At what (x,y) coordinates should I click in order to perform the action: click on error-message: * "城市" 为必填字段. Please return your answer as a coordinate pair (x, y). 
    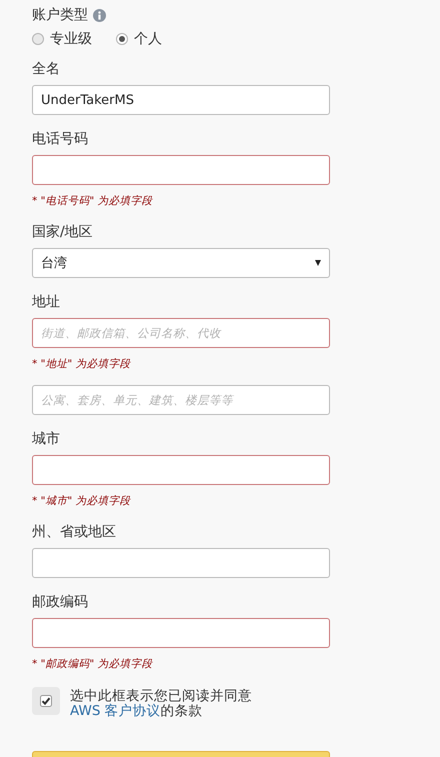
    Looking at the image, I should click on (81, 501).